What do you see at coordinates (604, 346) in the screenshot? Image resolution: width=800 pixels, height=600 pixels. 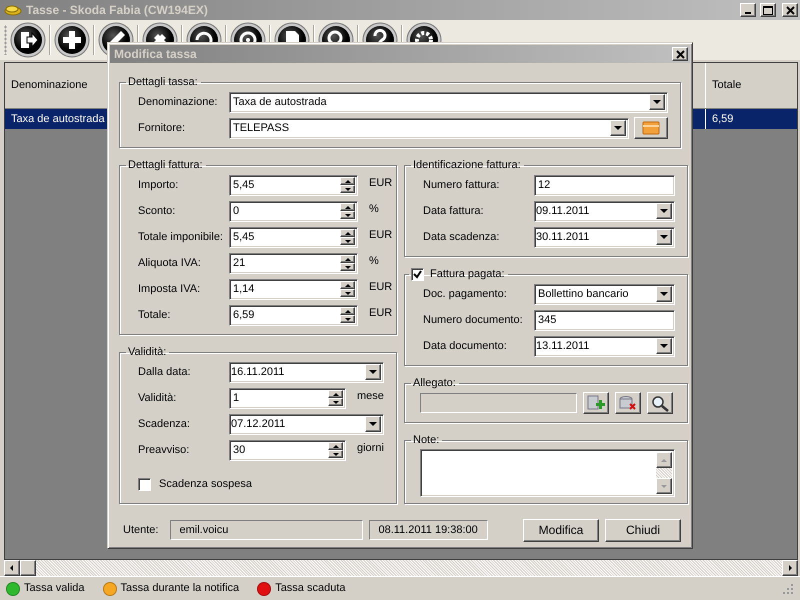 I see `date-field: 13.11.2011` at bounding box center [604, 346].